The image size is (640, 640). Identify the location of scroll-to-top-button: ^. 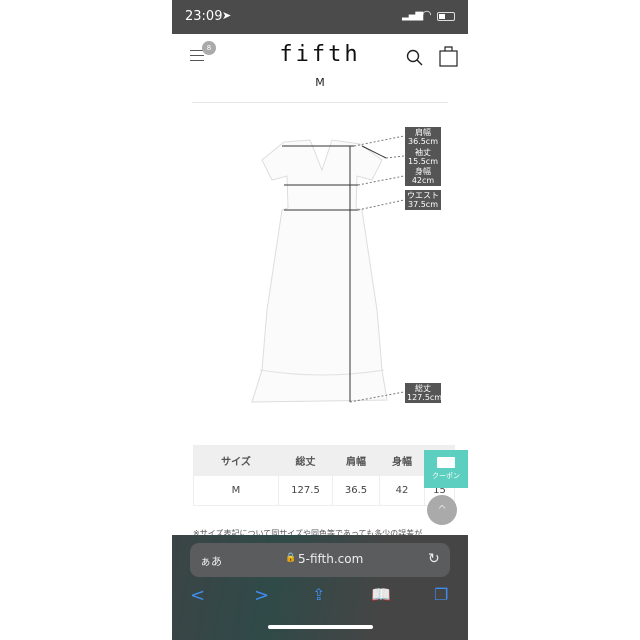
(442, 510).